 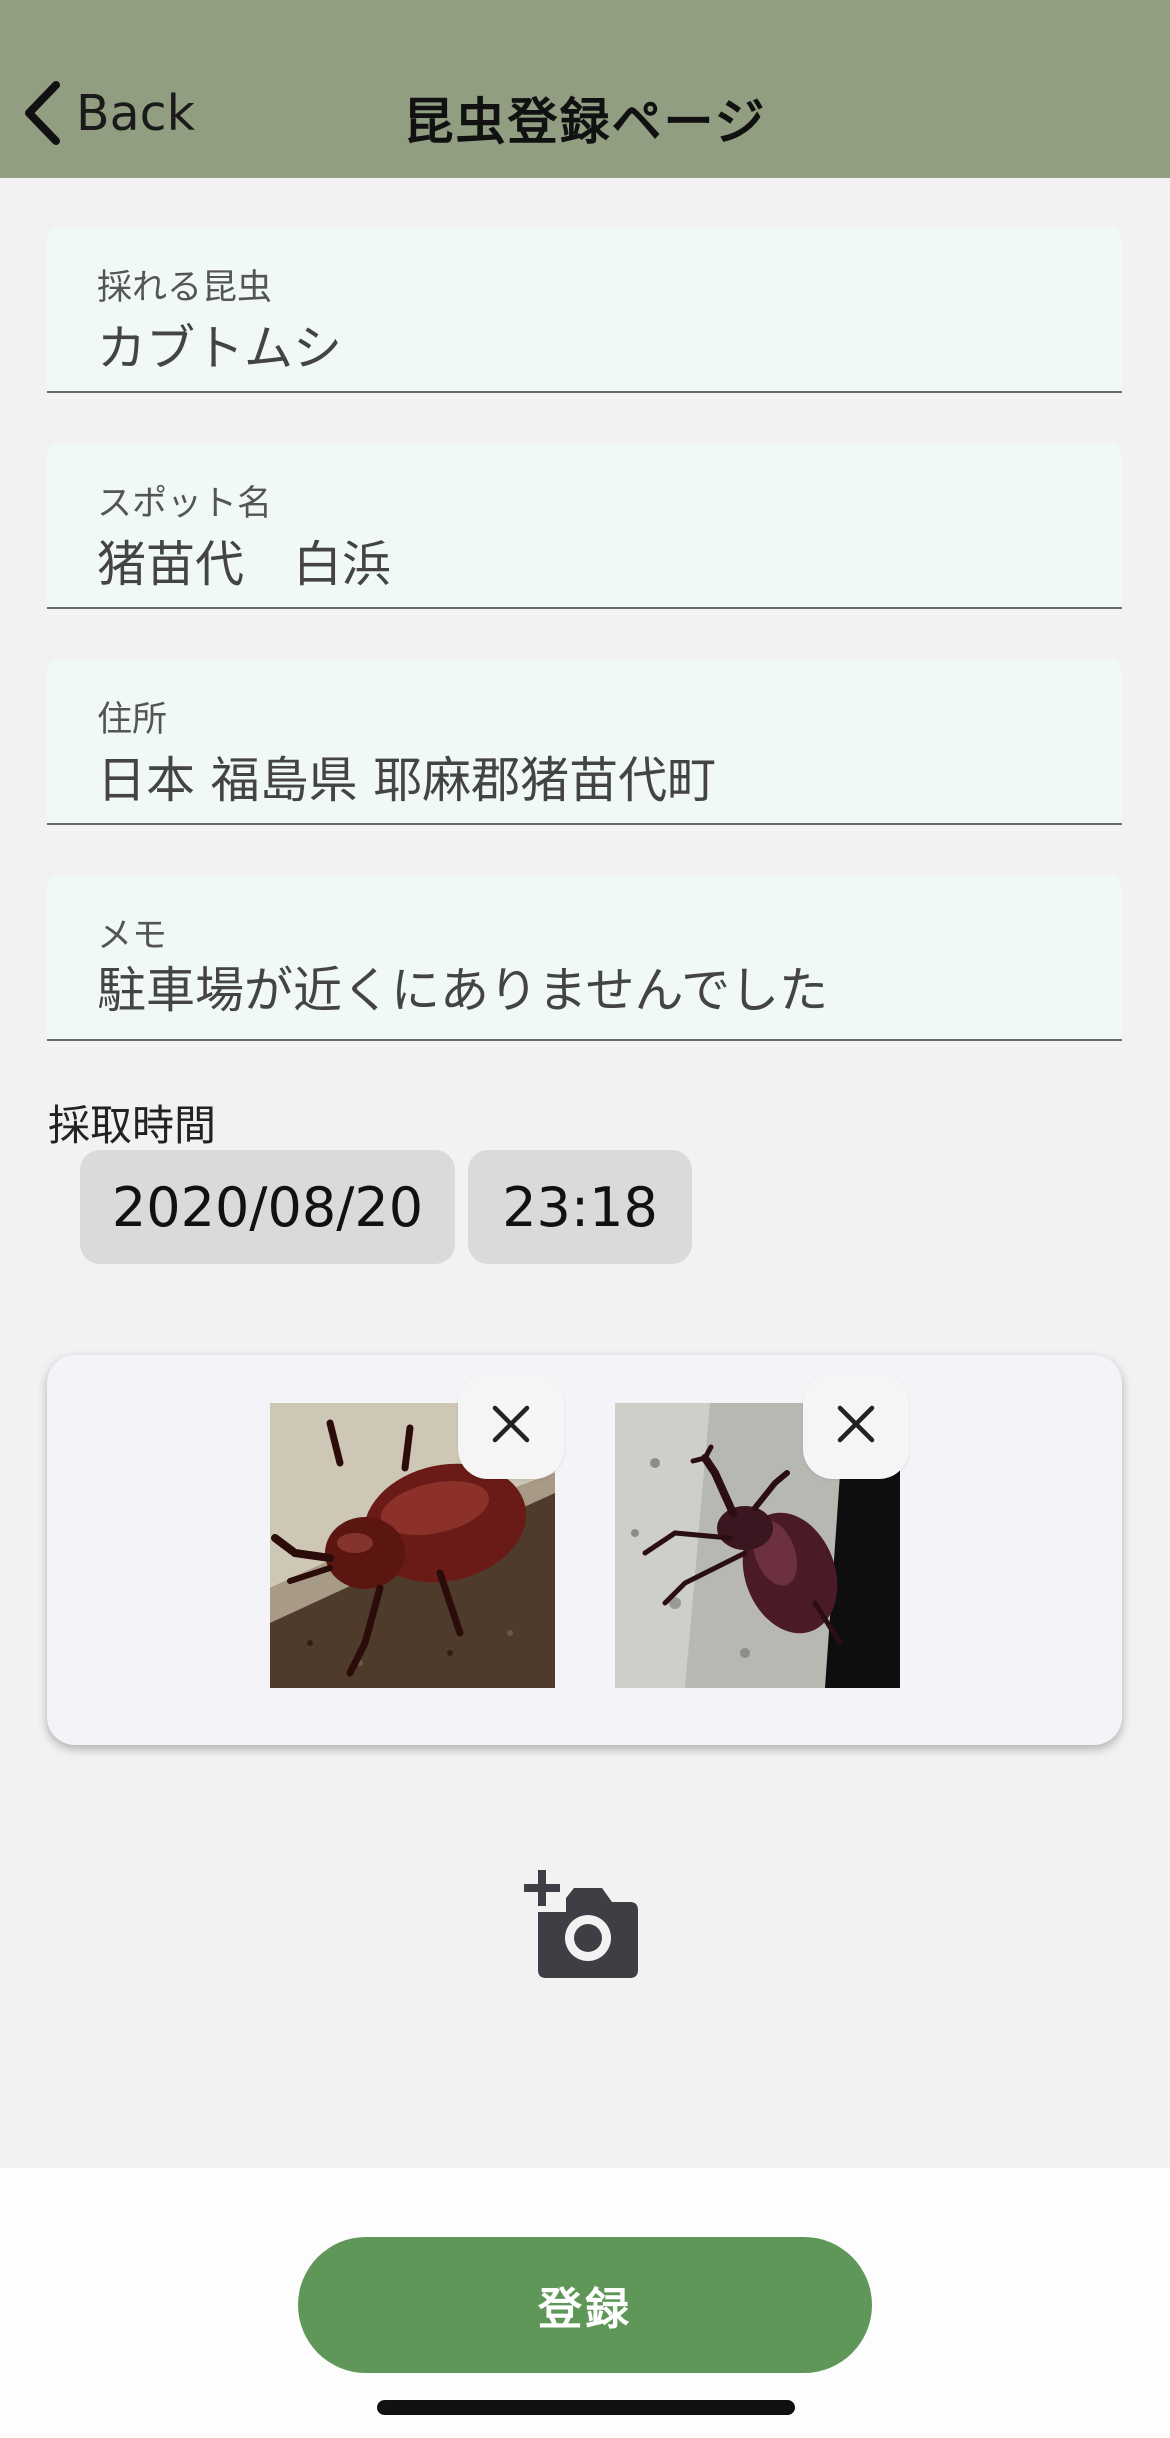 I want to click on time-picker: 23:18, so click(x=580, y=1207).